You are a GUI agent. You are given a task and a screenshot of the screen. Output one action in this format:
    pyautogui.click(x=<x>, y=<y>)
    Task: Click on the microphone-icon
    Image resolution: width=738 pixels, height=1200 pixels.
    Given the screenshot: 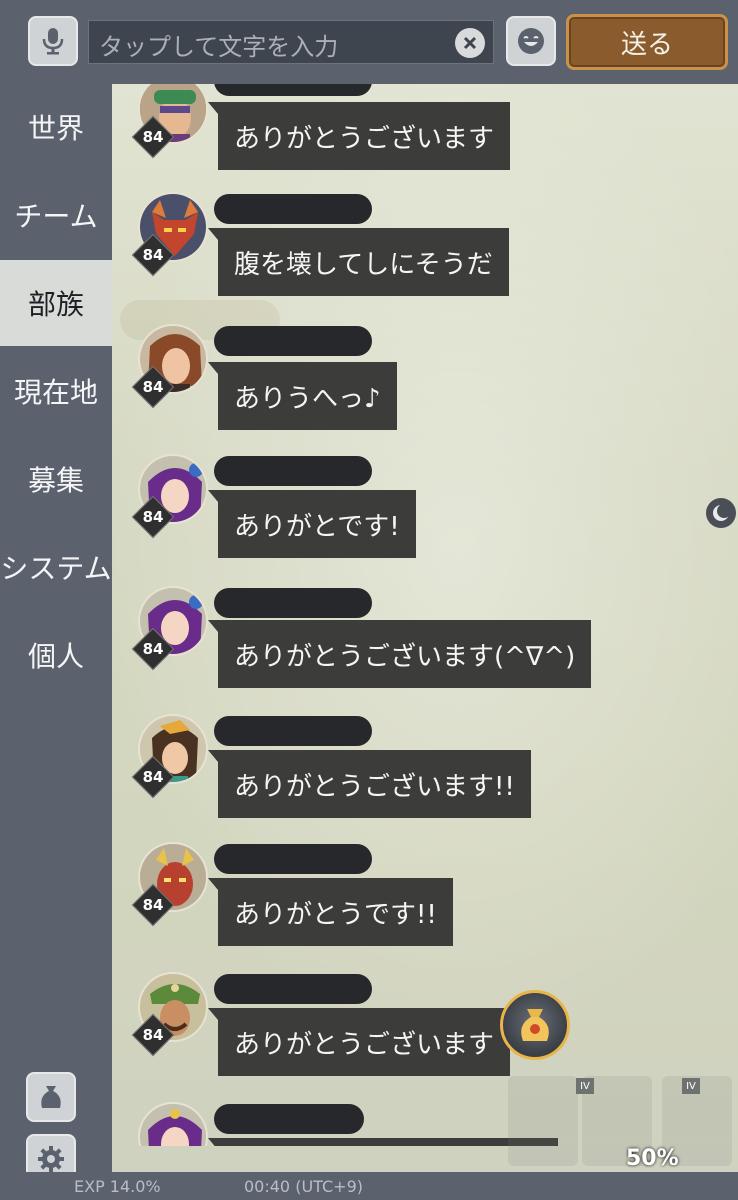 What is the action you would take?
    pyautogui.click(x=53, y=41)
    